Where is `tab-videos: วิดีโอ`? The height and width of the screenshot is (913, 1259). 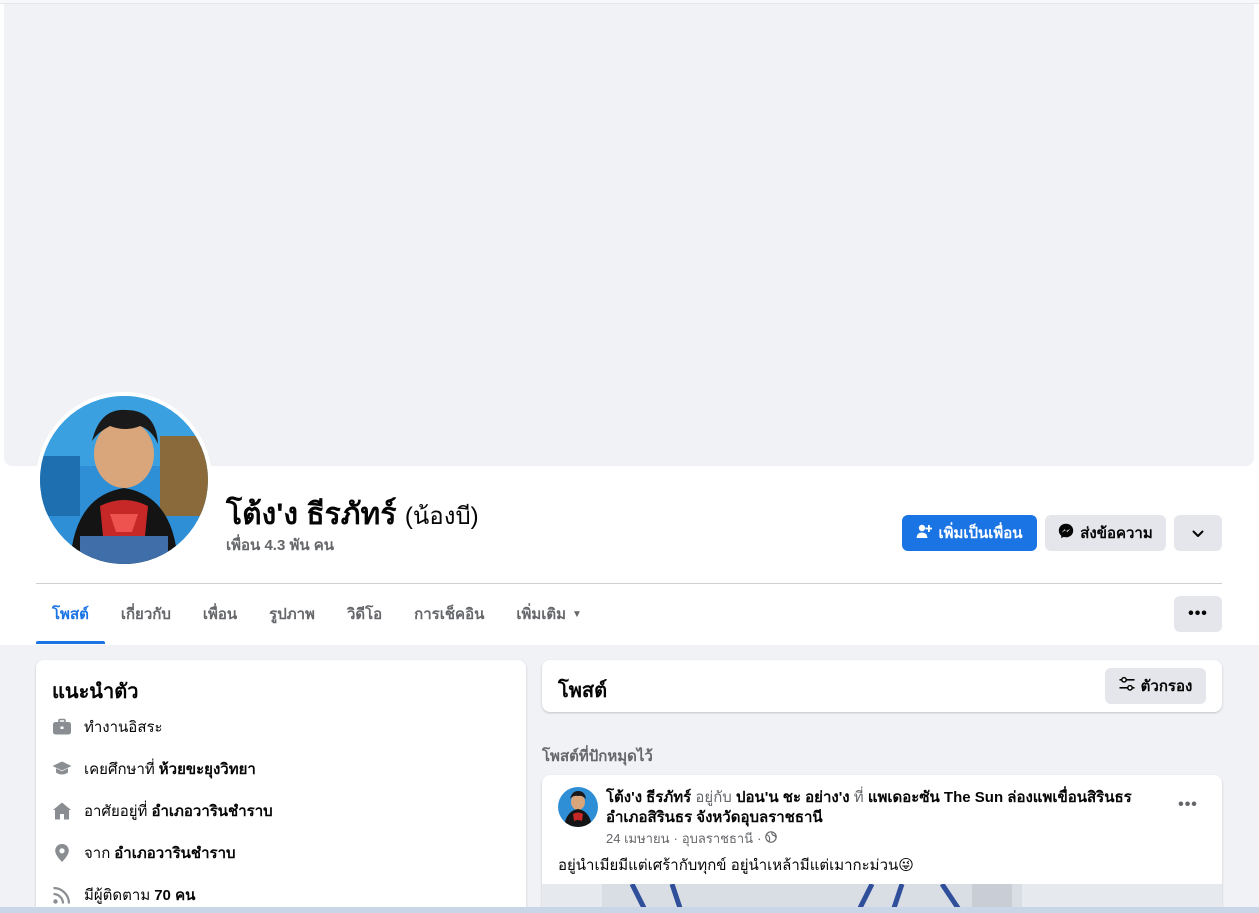 tab-videos: วิดีโอ is located at coordinates (364, 614).